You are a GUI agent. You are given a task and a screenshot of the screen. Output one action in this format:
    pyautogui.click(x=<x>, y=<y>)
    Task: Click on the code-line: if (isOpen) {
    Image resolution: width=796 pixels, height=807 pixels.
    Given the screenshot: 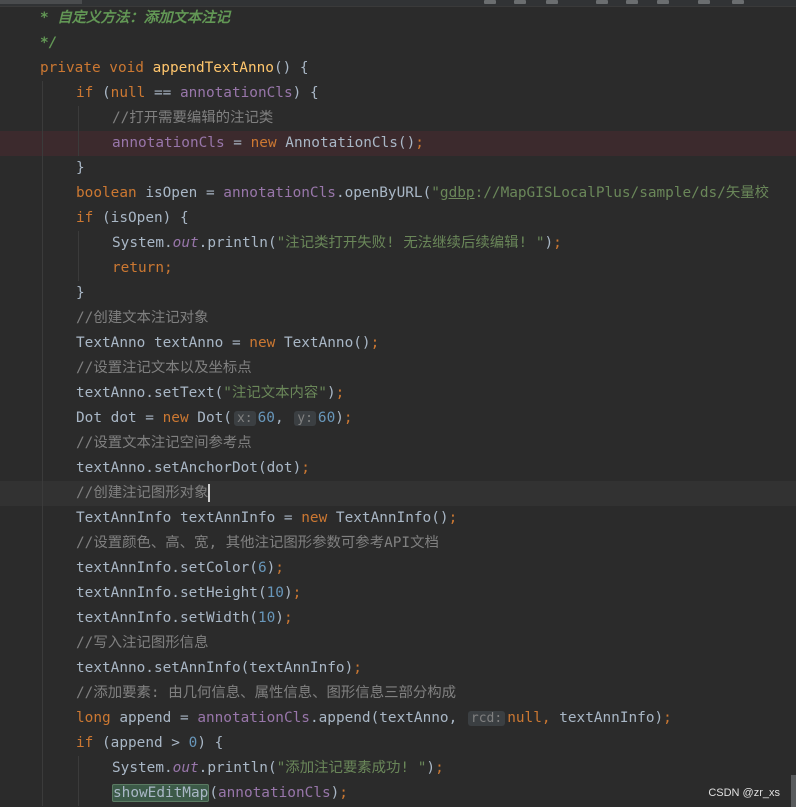 What is the action you would take?
    pyautogui.click(x=398, y=218)
    